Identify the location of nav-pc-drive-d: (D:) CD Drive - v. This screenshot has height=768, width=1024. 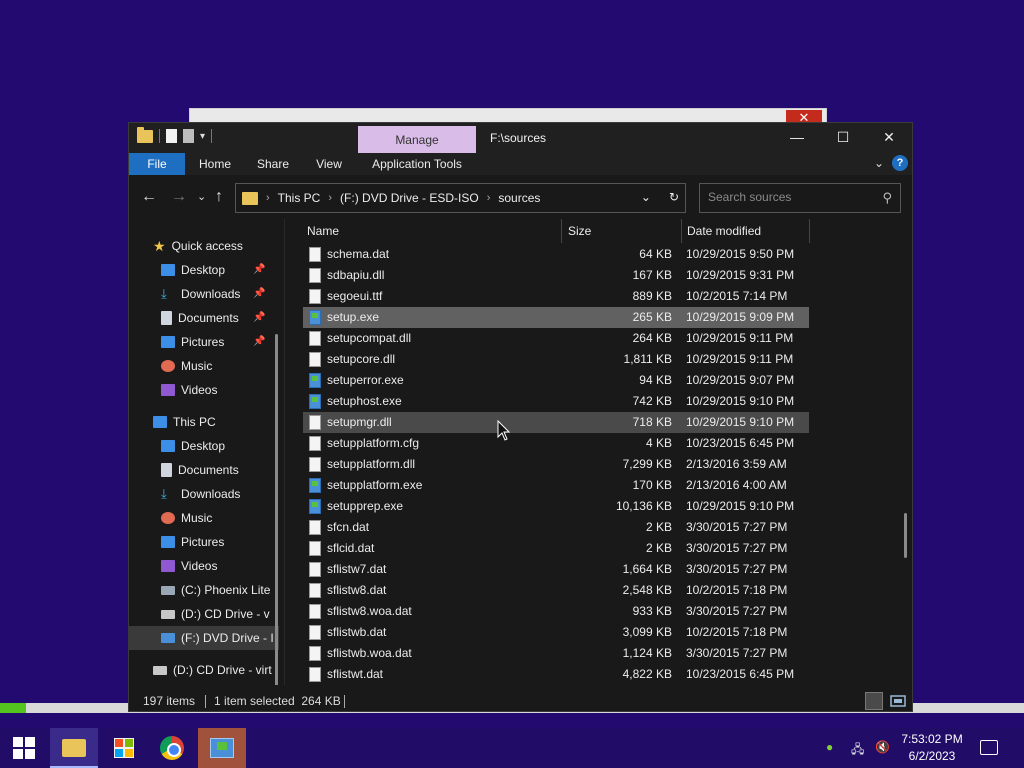
(215, 614).